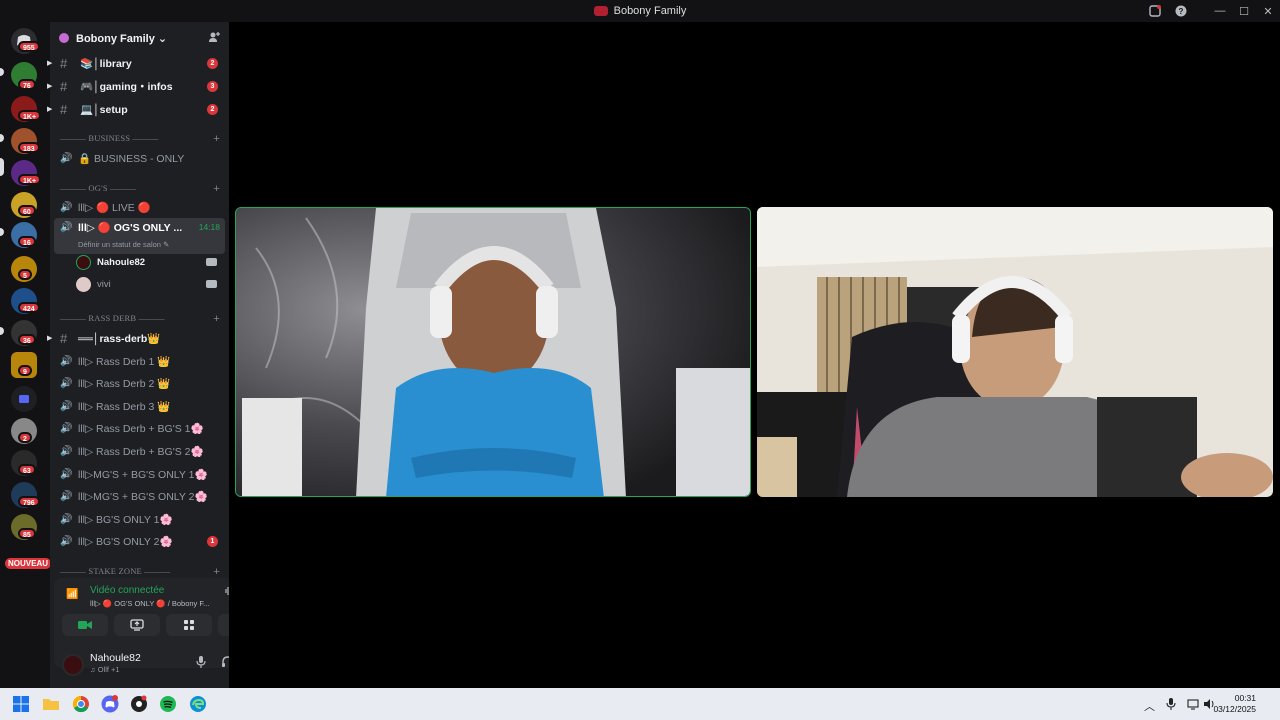 The height and width of the screenshot is (720, 1280). What do you see at coordinates (29, 46) in the screenshot?
I see `dm-badge: 955` at bounding box center [29, 46].